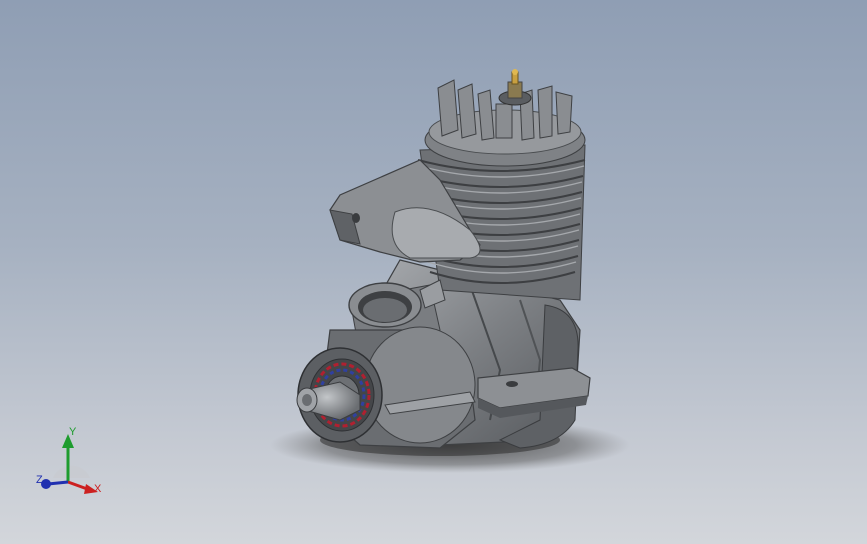  What do you see at coordinates (58, 483) in the screenshot?
I see `z-axis-line` at bounding box center [58, 483].